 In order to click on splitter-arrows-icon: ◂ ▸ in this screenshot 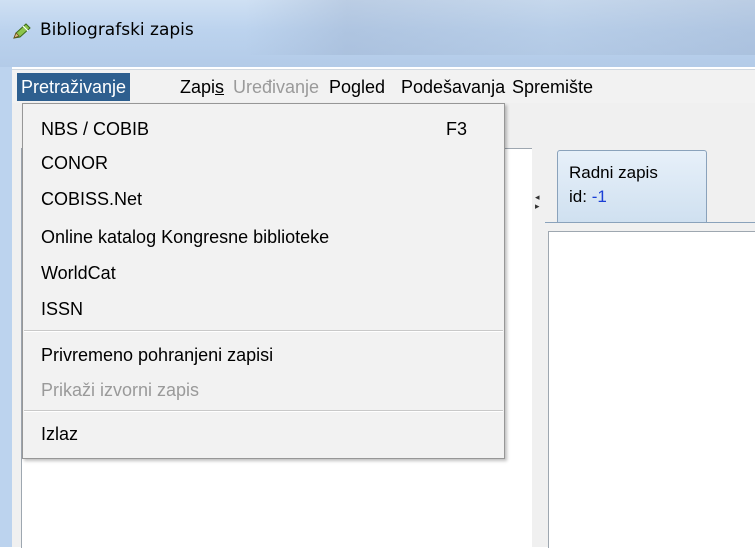, I will do `click(537, 202)`.